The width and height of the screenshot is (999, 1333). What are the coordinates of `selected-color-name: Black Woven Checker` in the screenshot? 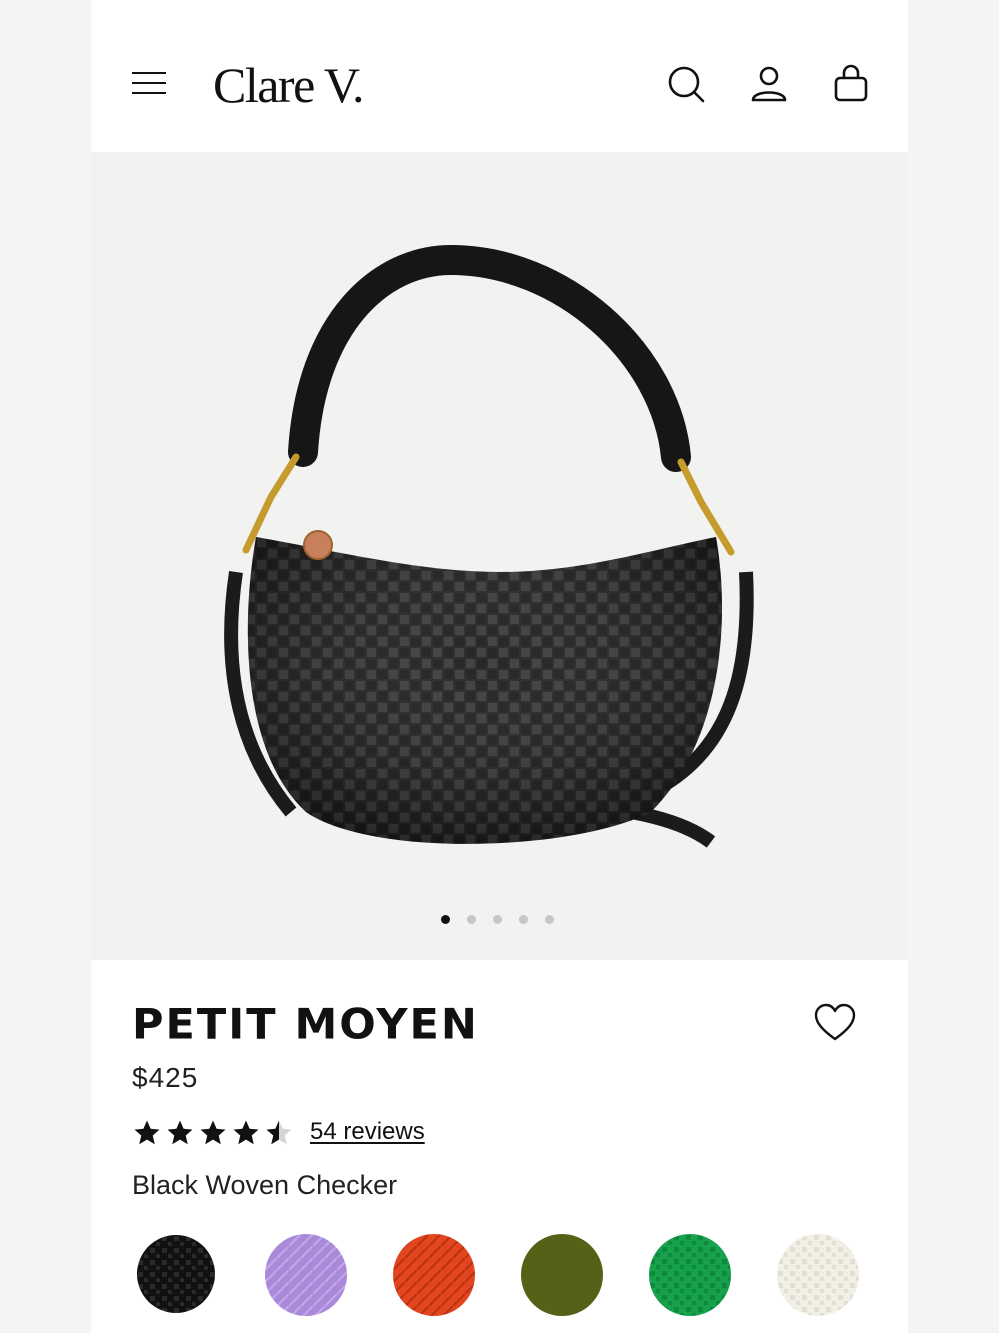 It's located at (265, 1185).